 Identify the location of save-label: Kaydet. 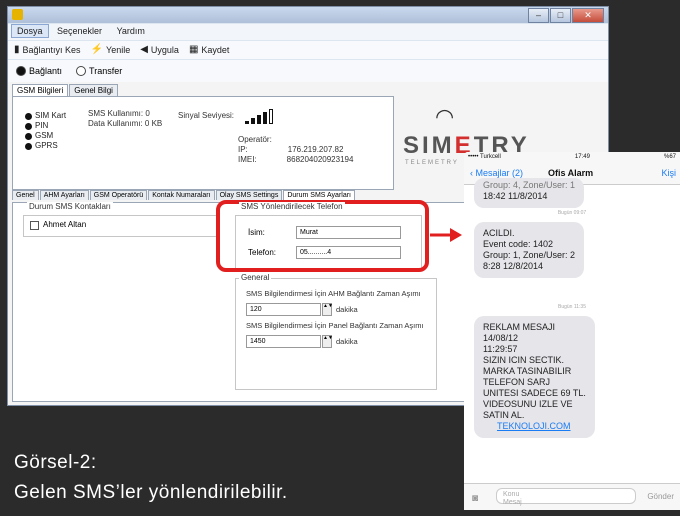
(215, 50).